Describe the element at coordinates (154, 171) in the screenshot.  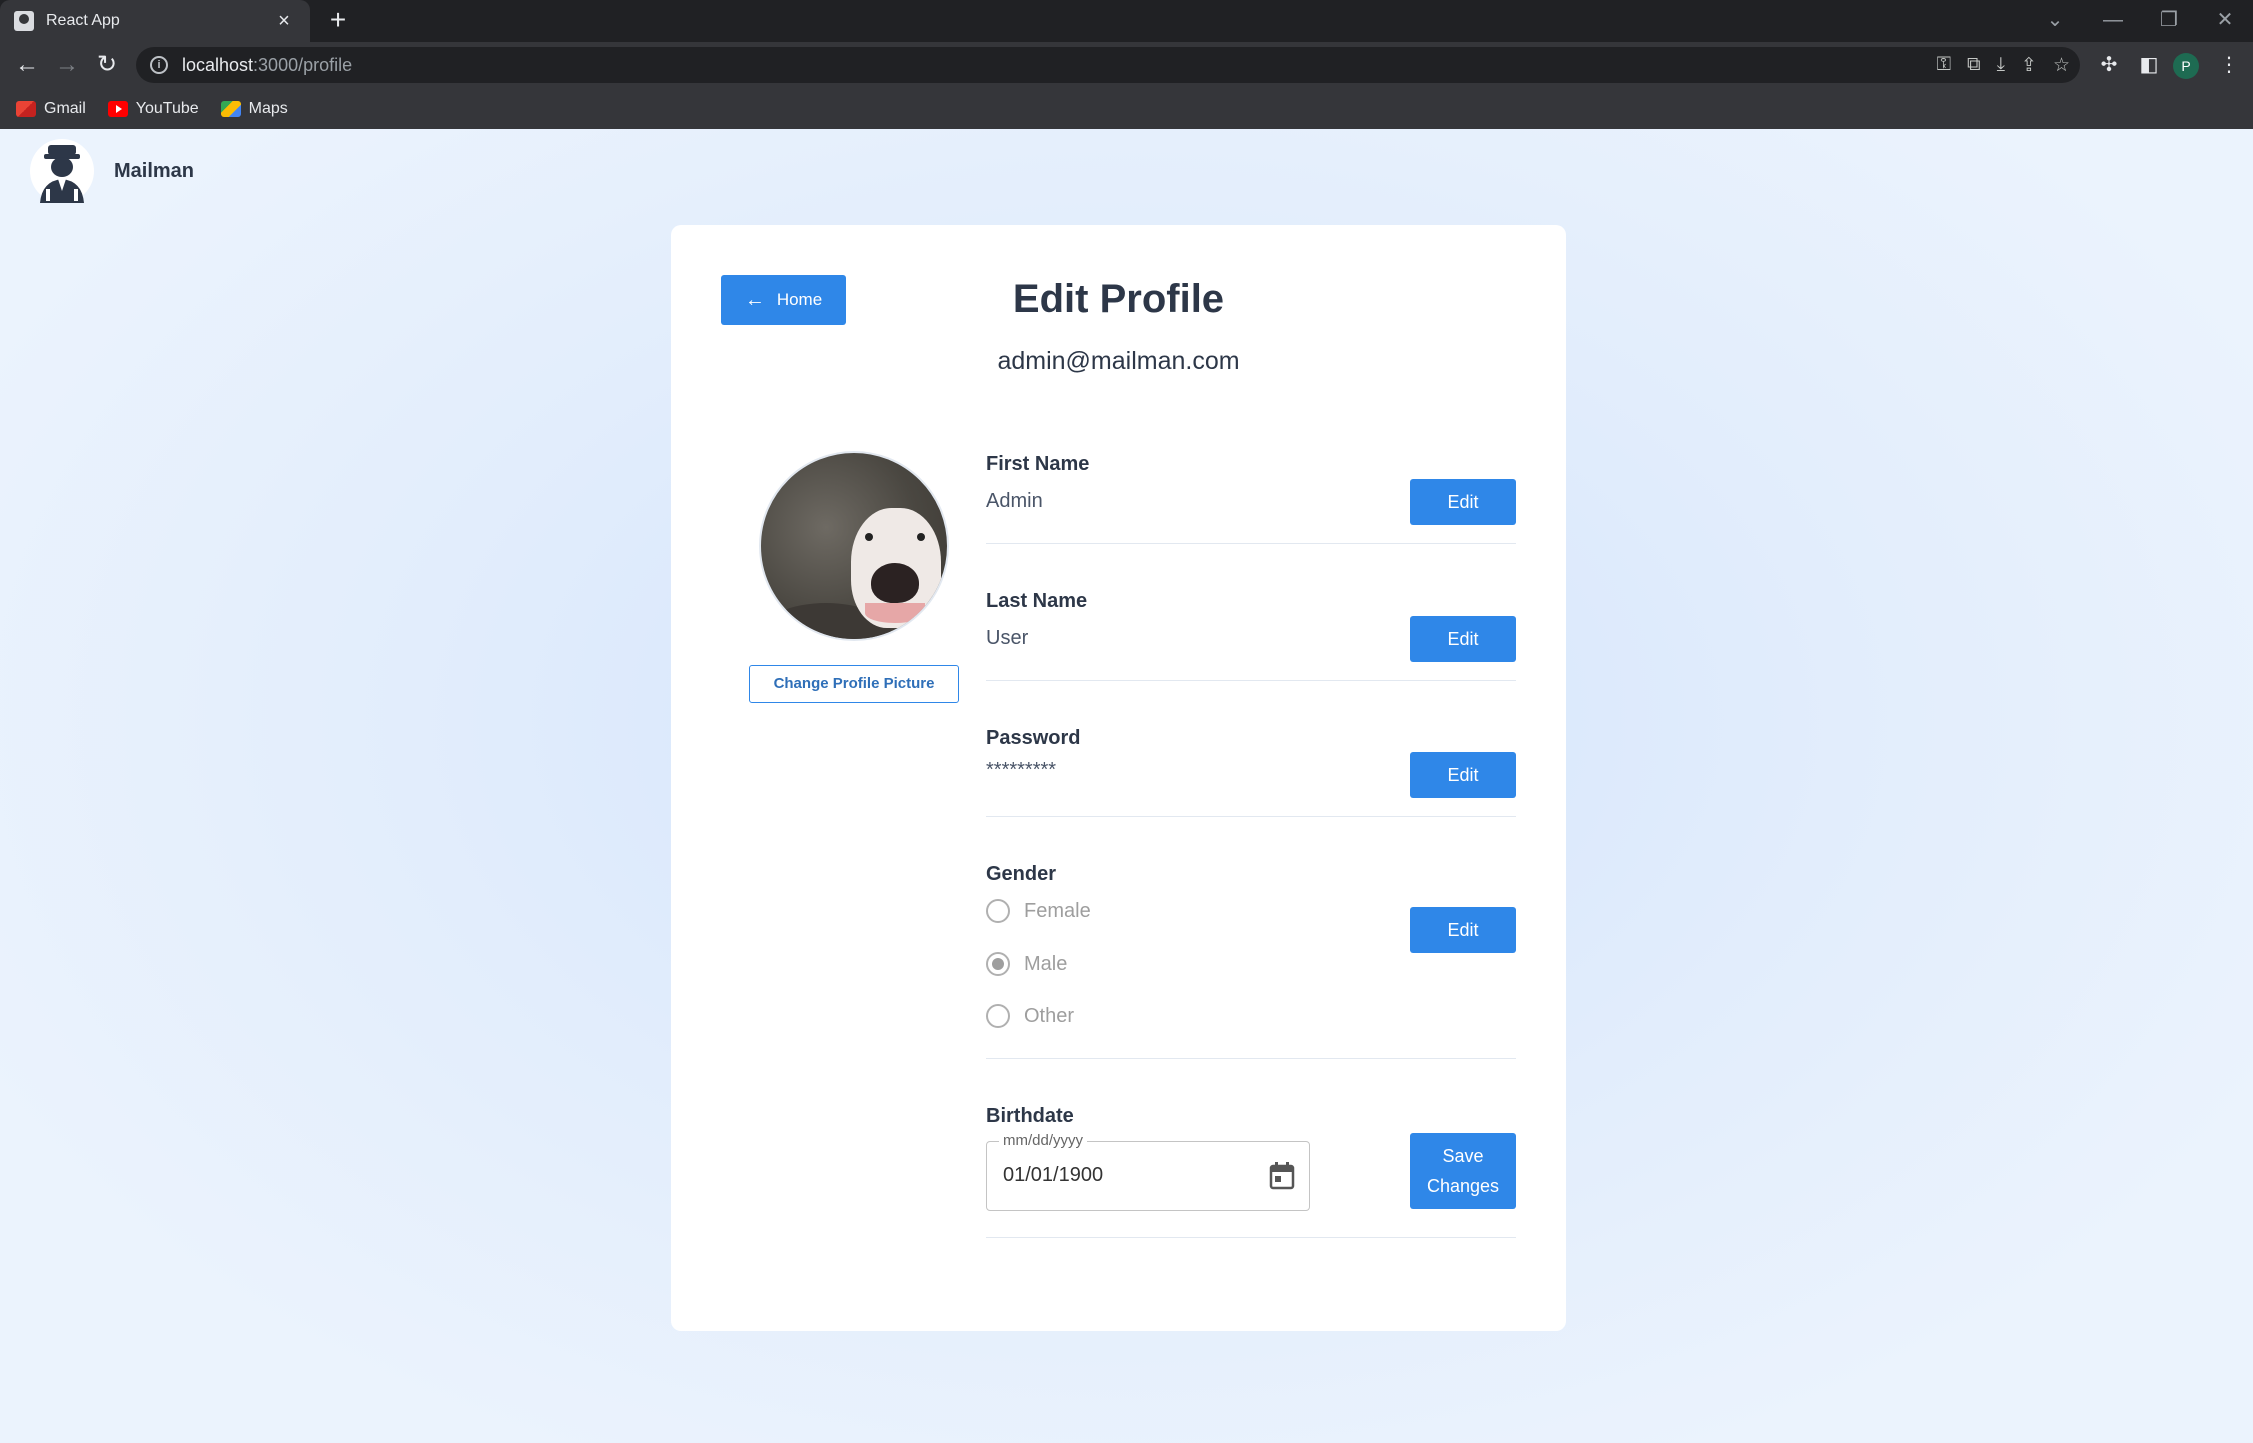
I see `brand-name: Mailman` at that location.